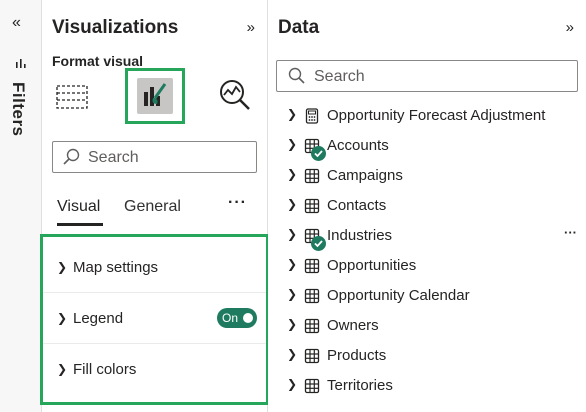  I want to click on filter-icon, so click(21, 65).